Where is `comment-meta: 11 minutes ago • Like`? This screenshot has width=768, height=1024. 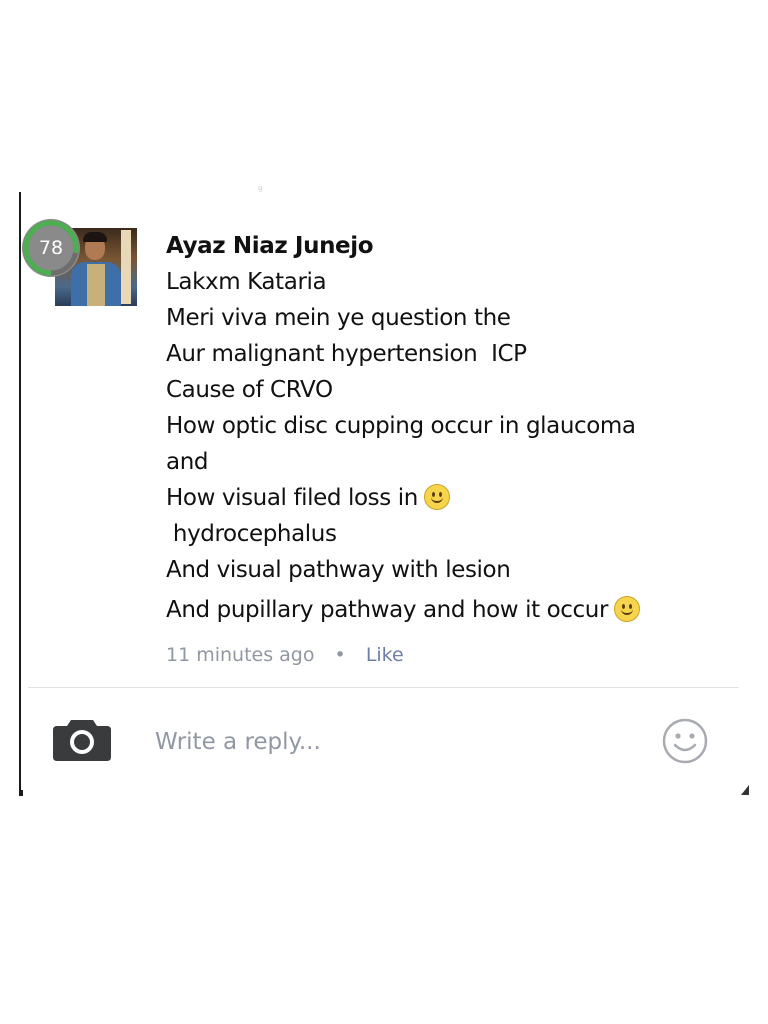
comment-meta: 11 minutes ago • Like is located at coordinates (285, 655).